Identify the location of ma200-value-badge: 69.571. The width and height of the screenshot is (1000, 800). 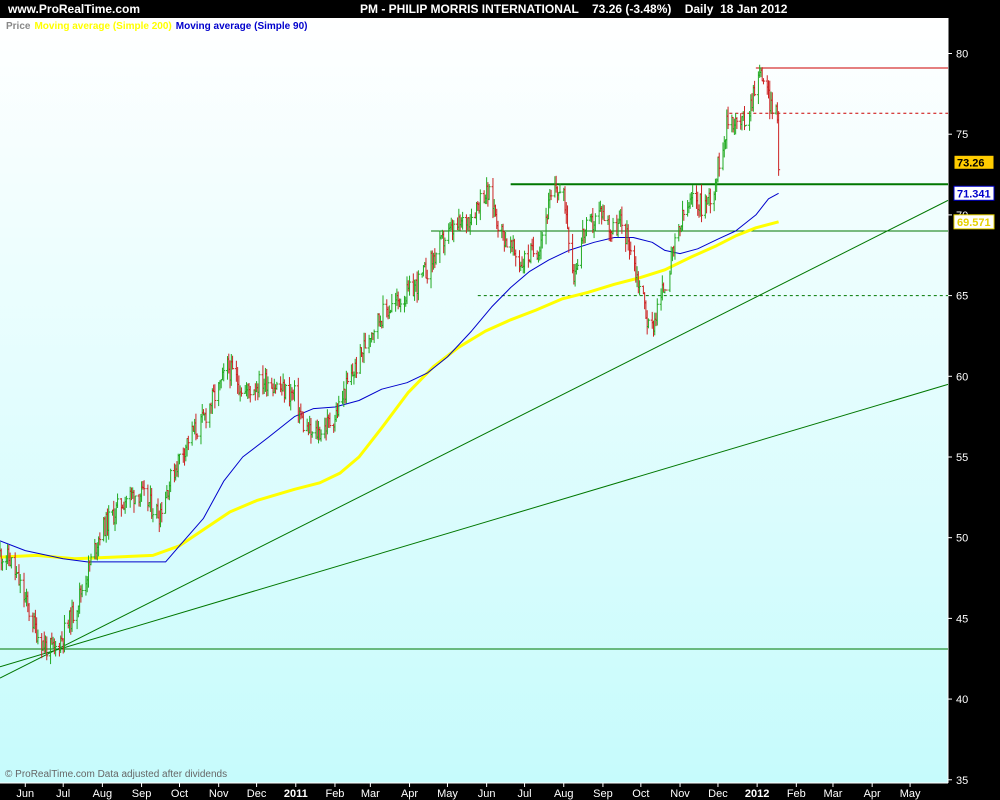
(974, 223).